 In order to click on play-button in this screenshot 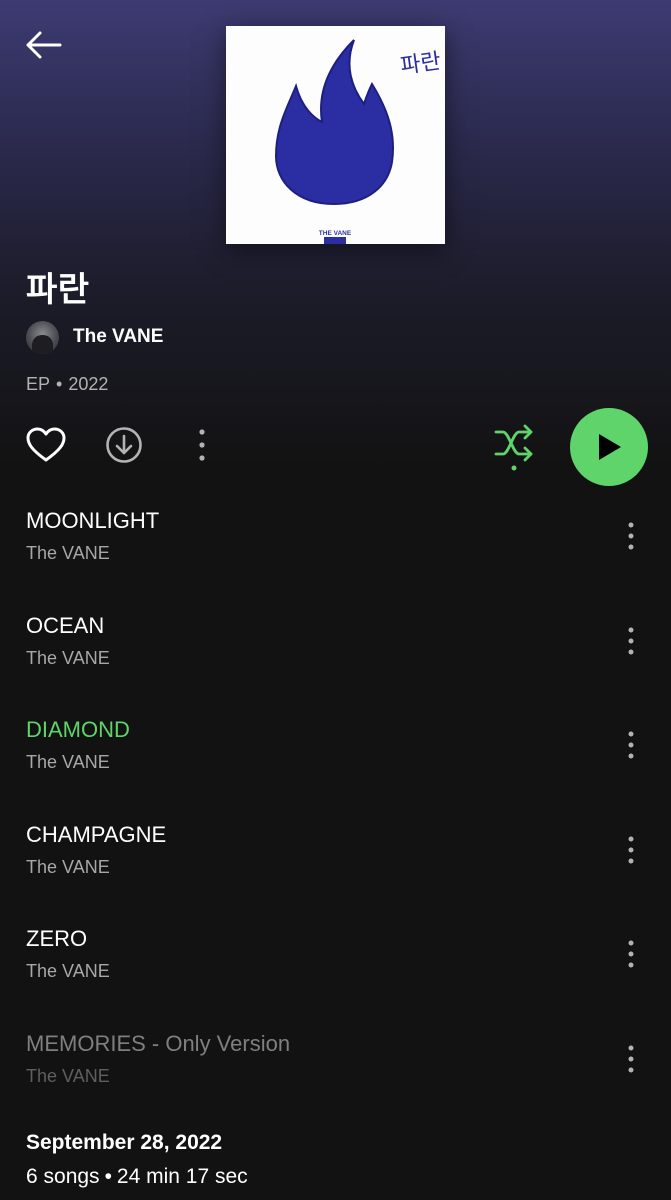, I will do `click(609, 447)`.